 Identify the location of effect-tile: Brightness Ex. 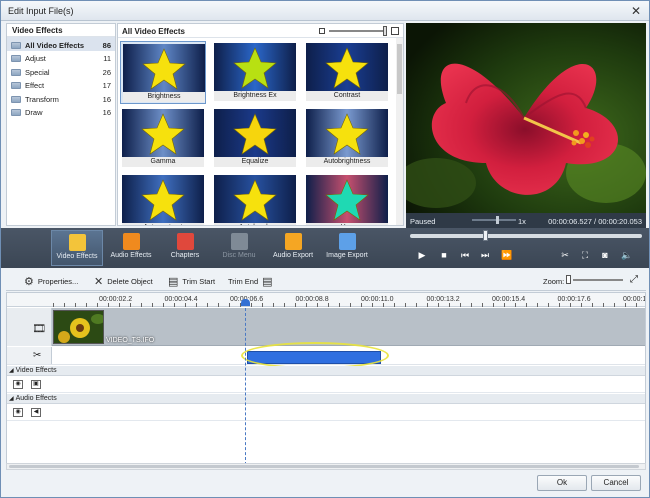
(255, 72).